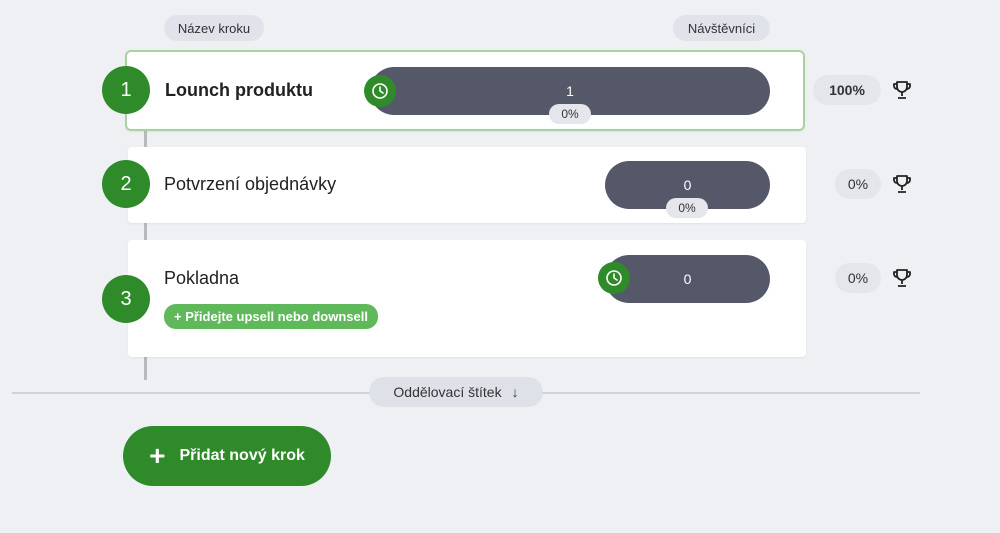 Image resolution: width=1000 pixels, height=533 pixels. Describe the element at coordinates (201, 278) in the screenshot. I see `step-name-3: Pokladna` at that location.